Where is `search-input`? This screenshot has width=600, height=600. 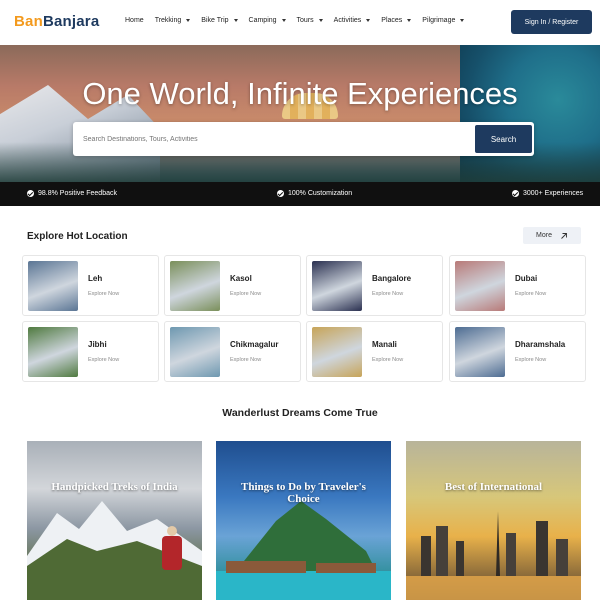
search-input is located at coordinates (273, 139).